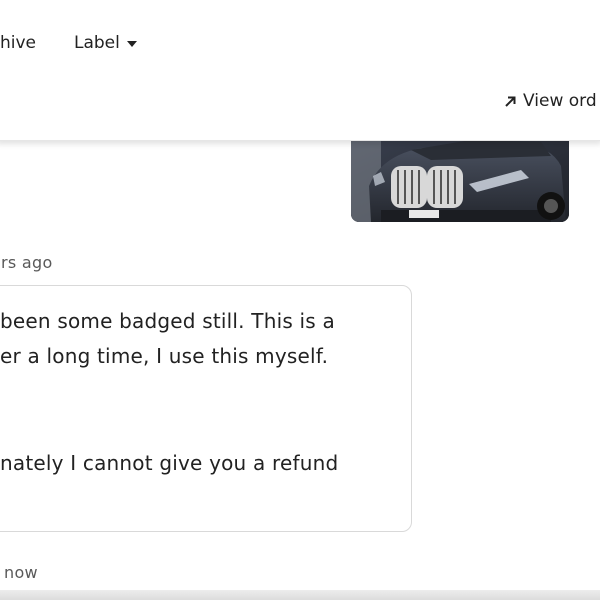 Image resolution: width=600 pixels, height=600 pixels. I want to click on message-text-line: been some badged still. This is a, so click(167, 321).